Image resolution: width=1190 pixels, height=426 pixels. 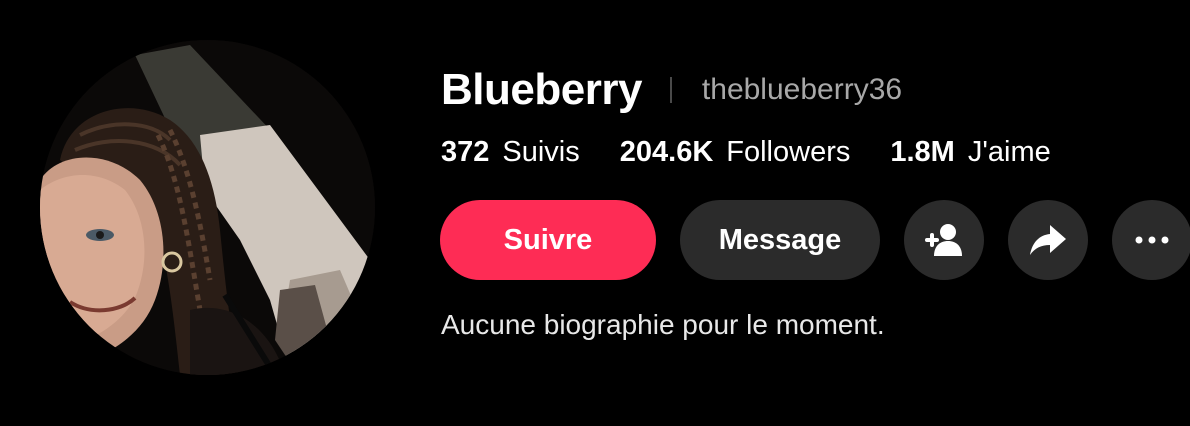 I want to click on stat-value: 372, so click(x=465, y=151).